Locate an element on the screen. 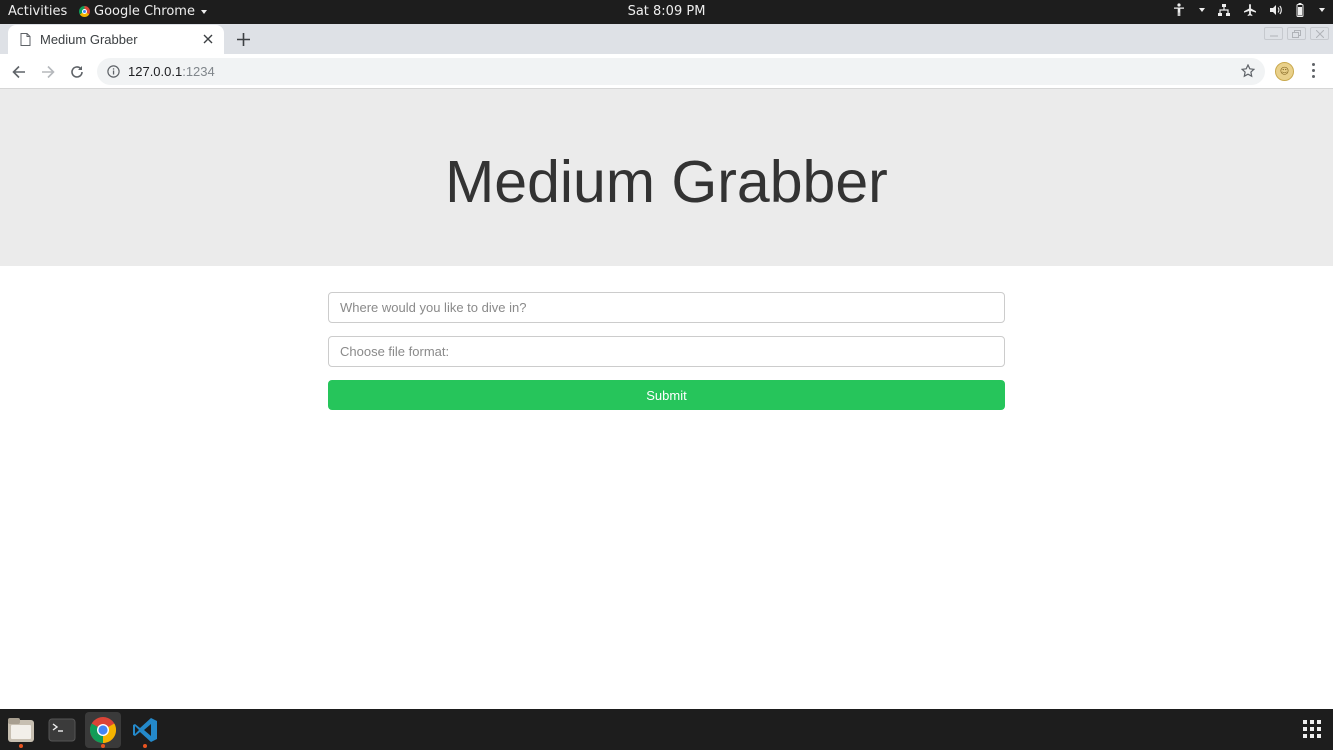  restore-icon is located at coordinates (1296, 33).